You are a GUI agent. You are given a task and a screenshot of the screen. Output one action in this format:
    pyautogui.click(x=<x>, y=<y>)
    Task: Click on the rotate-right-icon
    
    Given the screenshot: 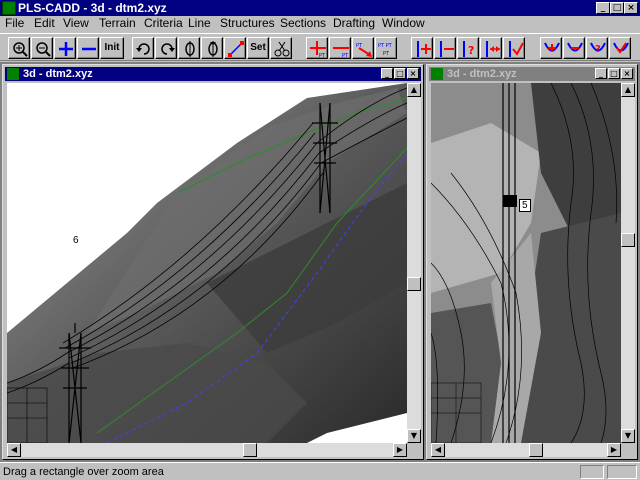 What is the action you would take?
    pyautogui.click(x=168, y=49)
    